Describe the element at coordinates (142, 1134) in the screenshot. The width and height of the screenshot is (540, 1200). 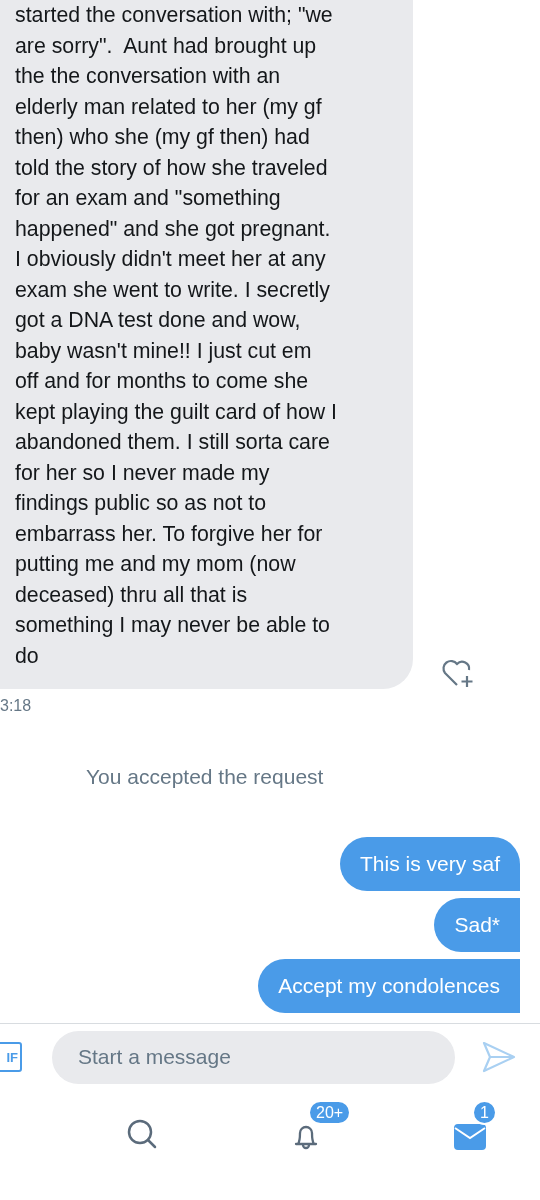
I see `search-icon` at that location.